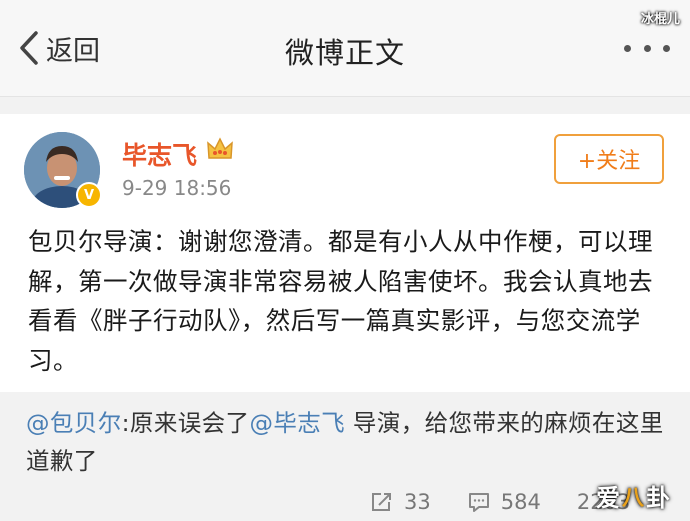  Describe the element at coordinates (520, 502) in the screenshot. I see `comment-count: 584` at that location.